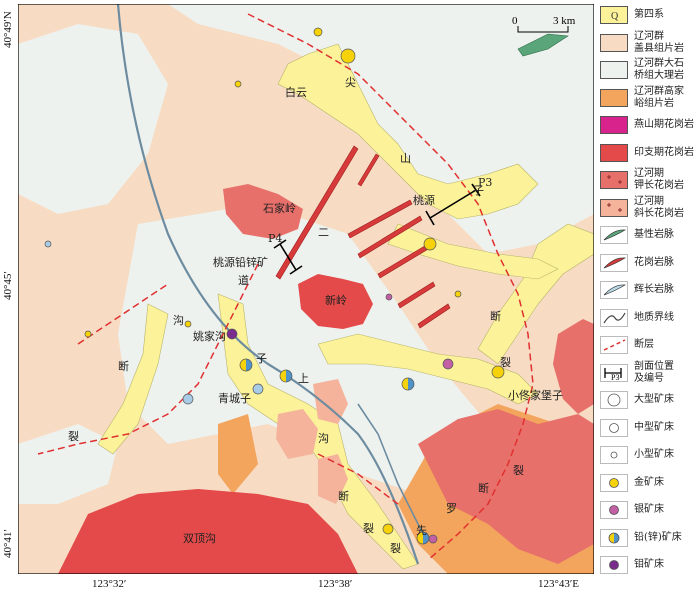  I want to click on label-lie3: 裂, so click(518, 470).